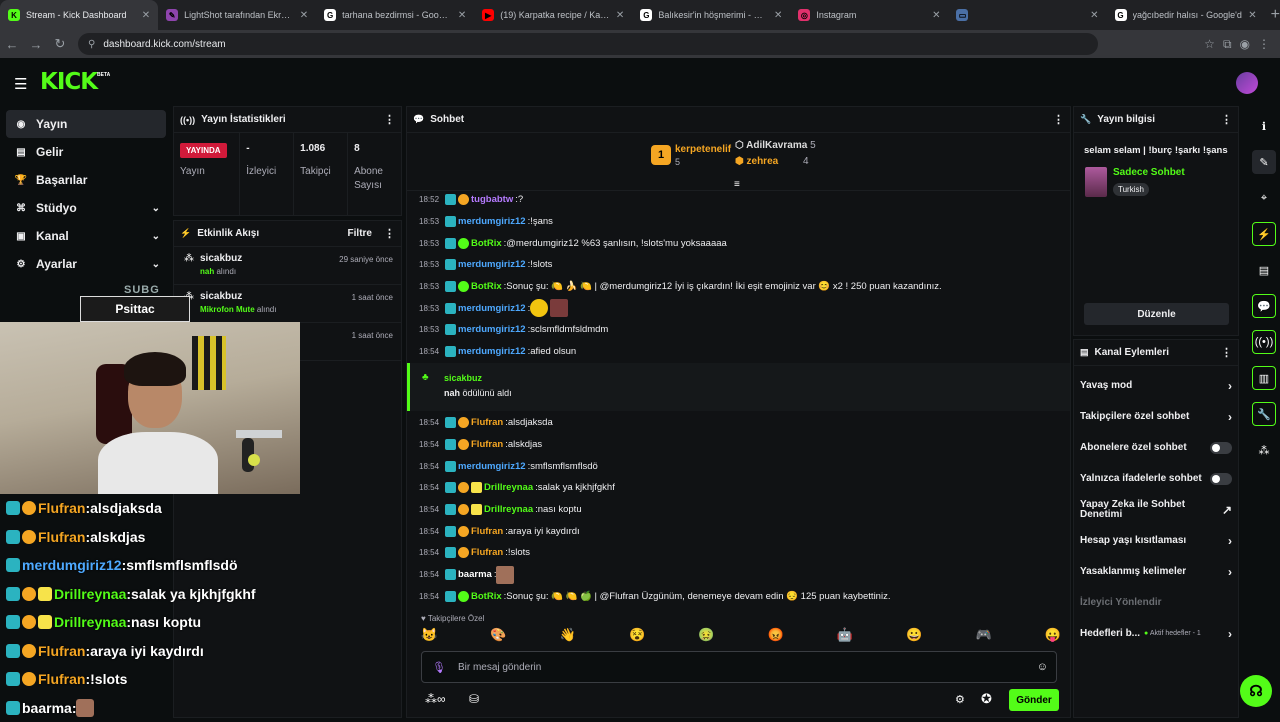 The width and height of the screenshot is (1280, 722). Describe the element at coordinates (389, 119) in the screenshot. I see `stats-menu-icon: ⋮` at that location.